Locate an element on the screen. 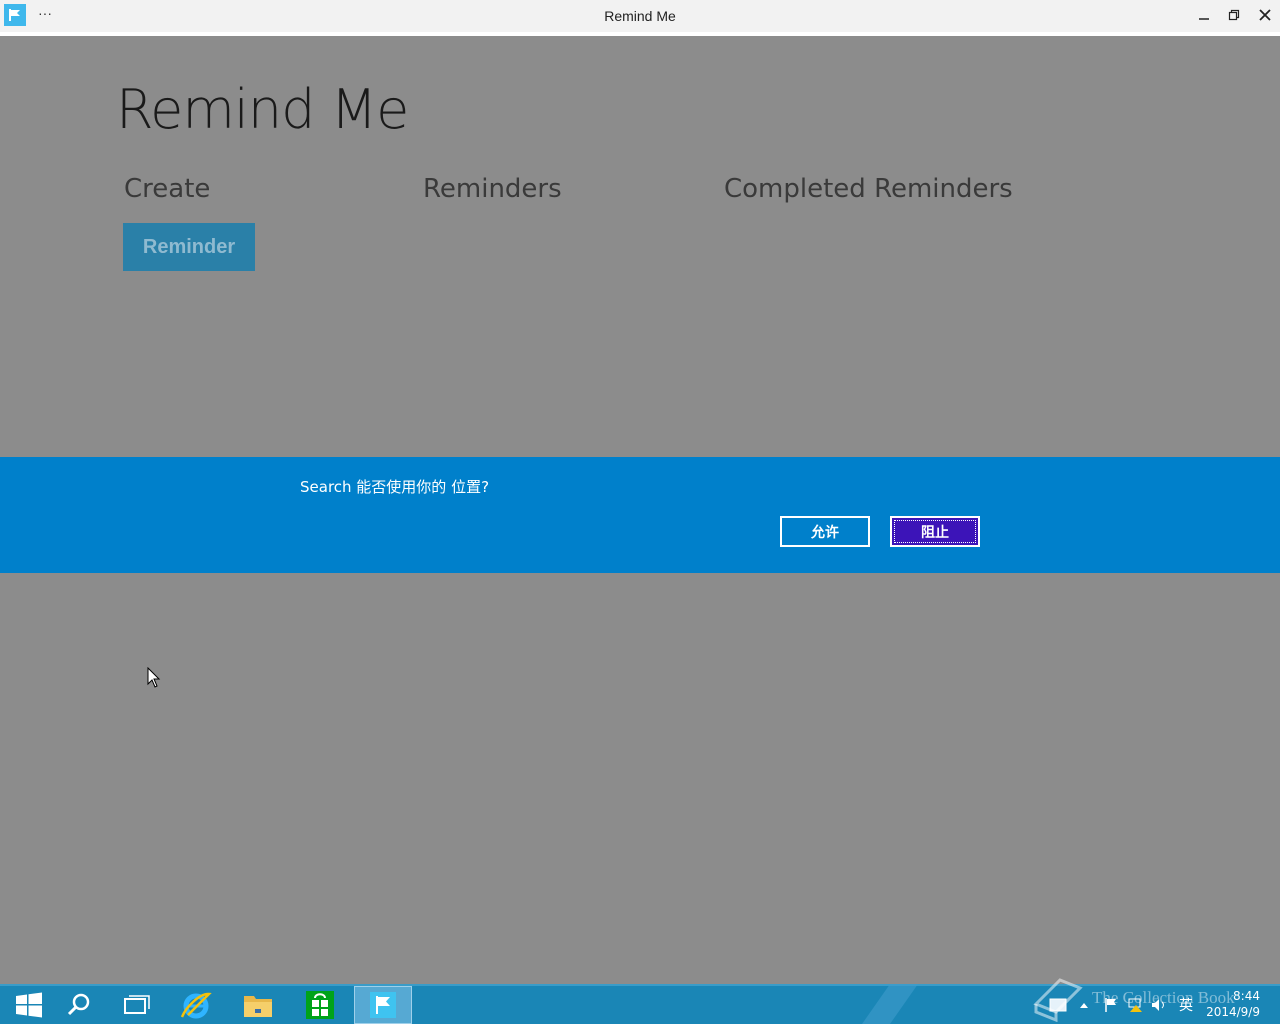 Image resolution: width=1280 pixels, height=1024 pixels. taskbar-search-button is located at coordinates (79, 1005).